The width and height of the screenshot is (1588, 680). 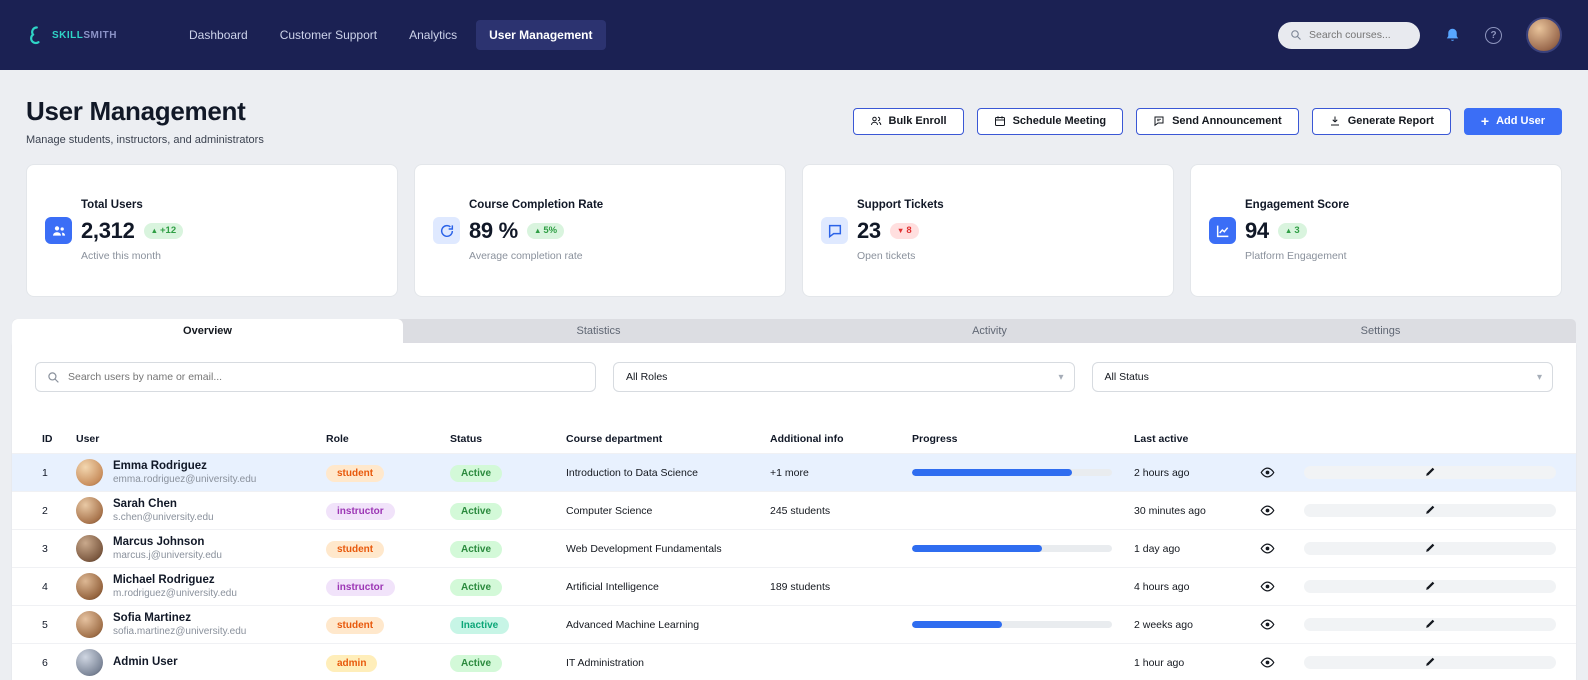 I want to click on stat-card-support-tickets: Support Tickets 23 ▼ 8 Open tickets, so click(x=988, y=230).